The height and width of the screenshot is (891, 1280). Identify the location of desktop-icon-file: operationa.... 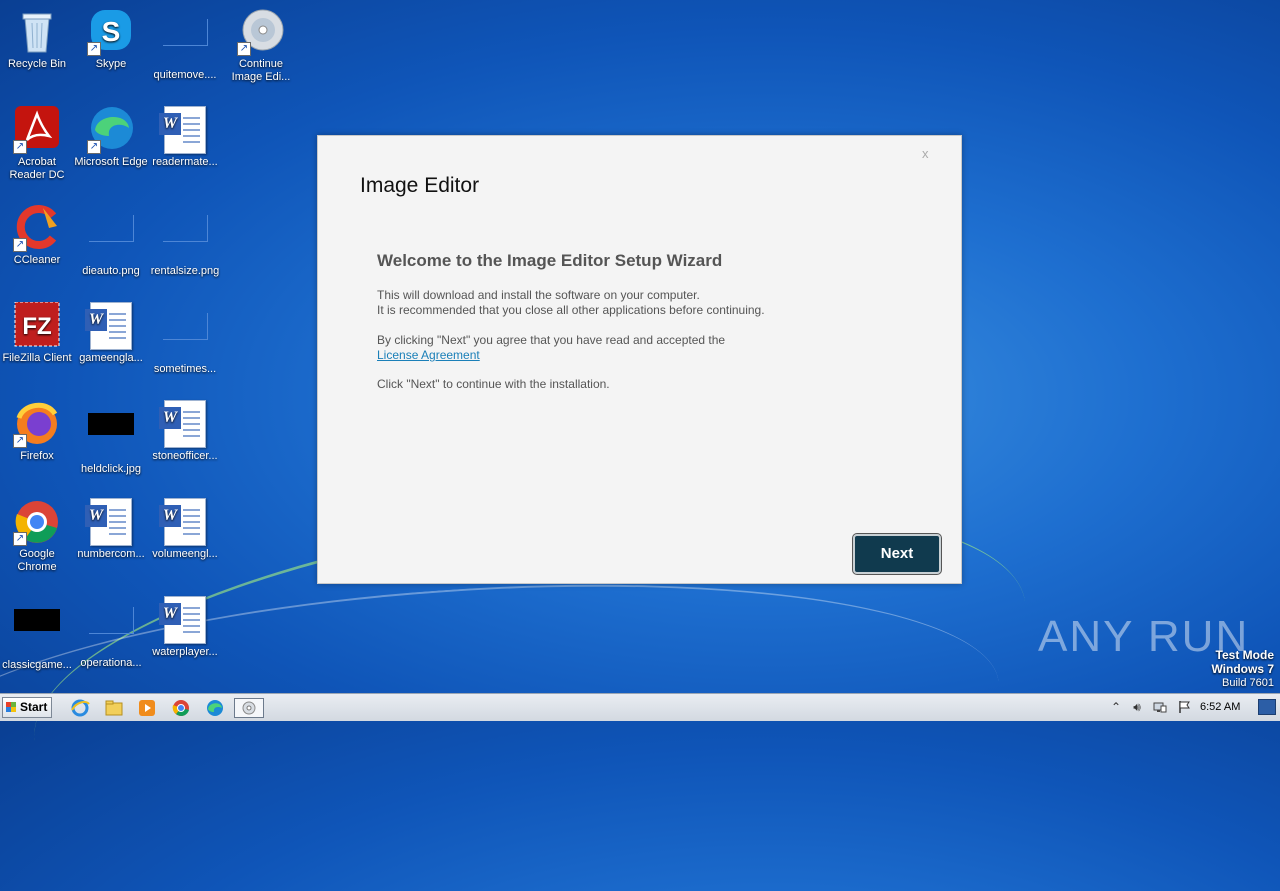
(111, 633).